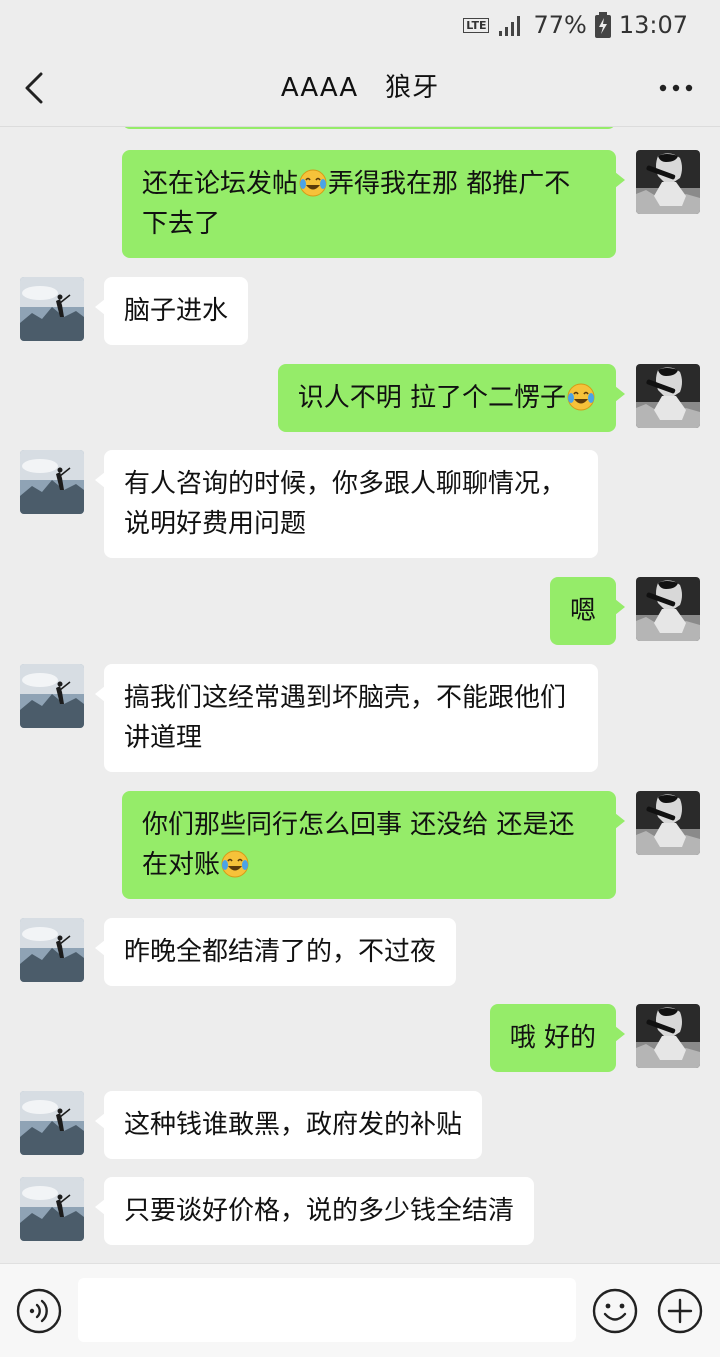  Describe the element at coordinates (557, 1038) in the screenshot. I see `message-bubble: 哦 好的` at that location.